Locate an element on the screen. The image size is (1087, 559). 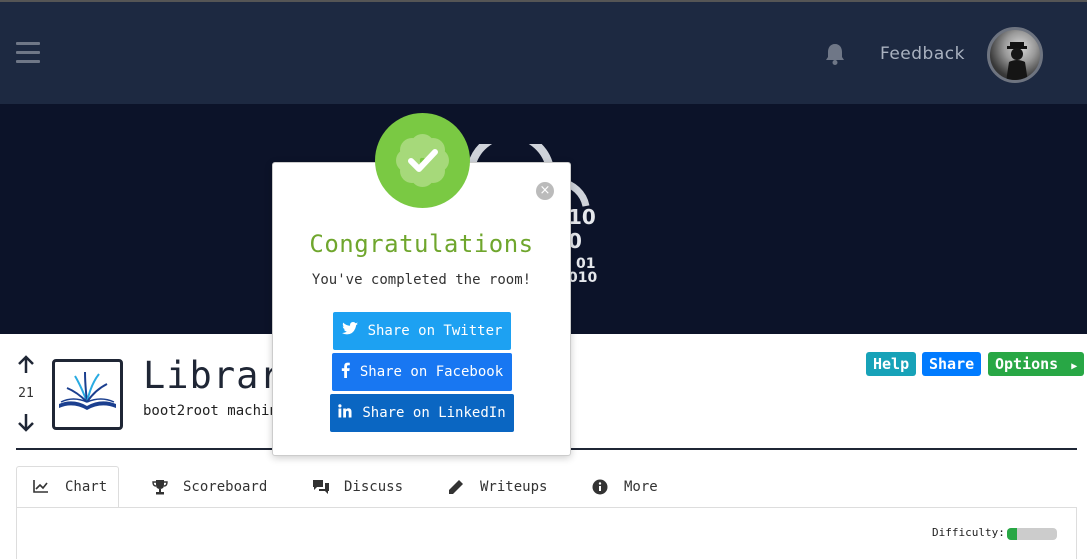
tab-scoreboard-label: Scoreboard is located at coordinates (225, 487).